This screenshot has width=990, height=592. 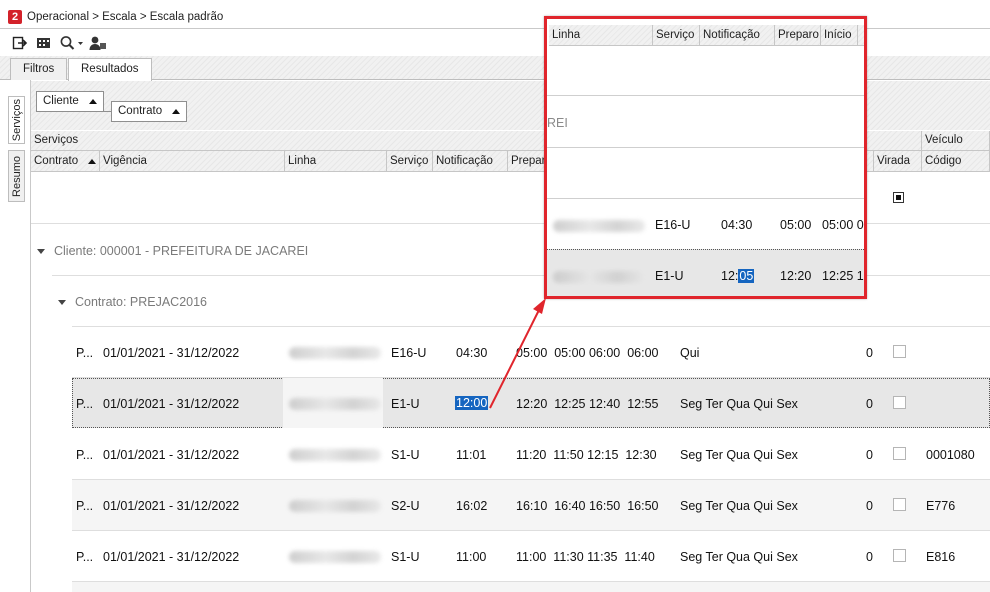 What do you see at coordinates (746, 276) in the screenshot?
I see `zoom-selected-text: 05` at bounding box center [746, 276].